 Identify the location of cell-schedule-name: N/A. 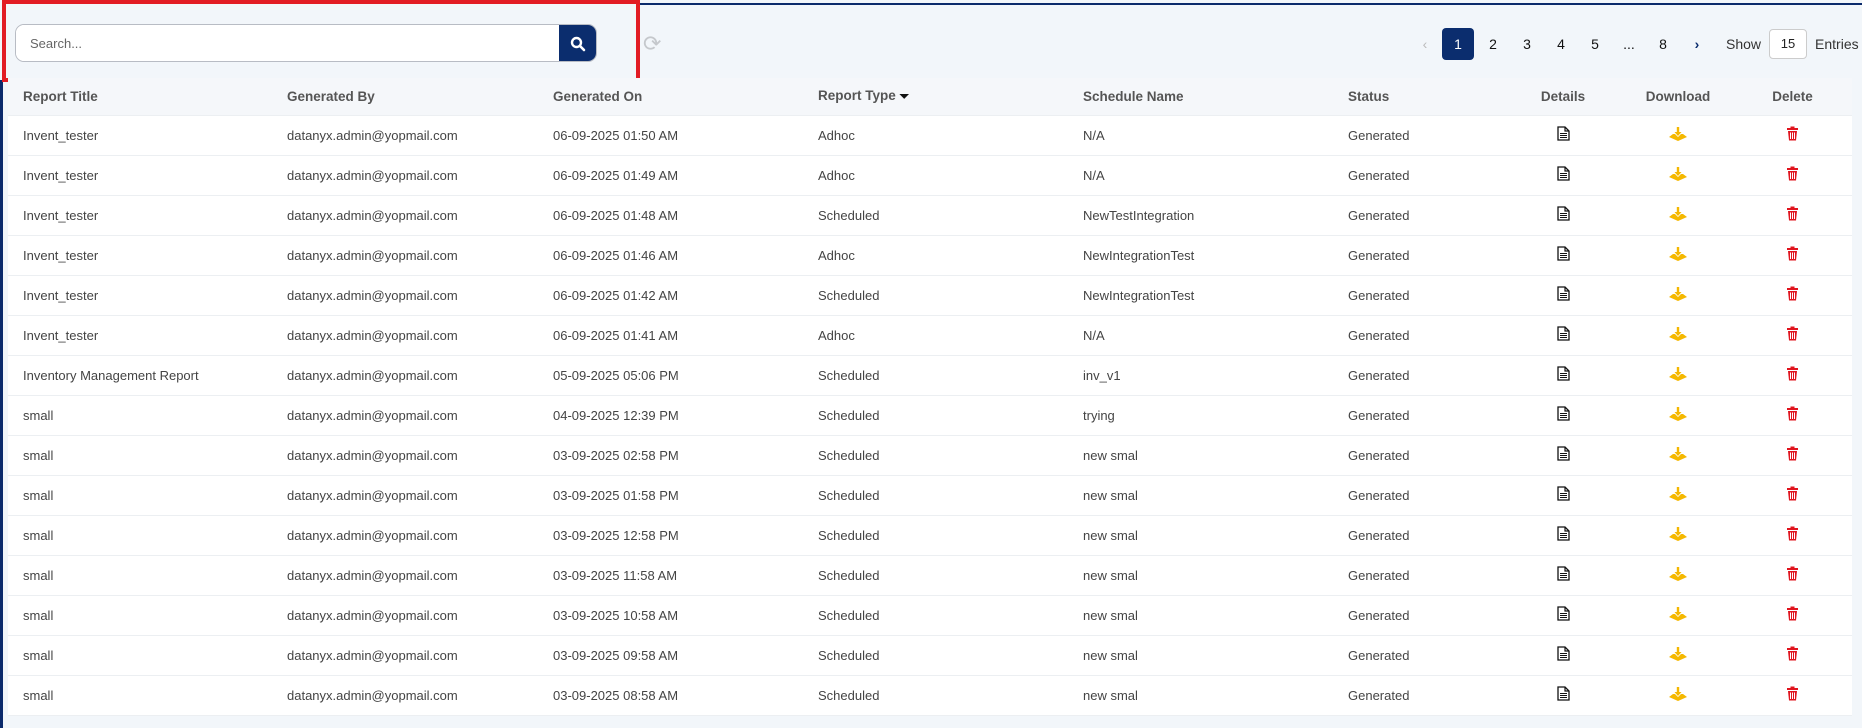
(1200, 135).